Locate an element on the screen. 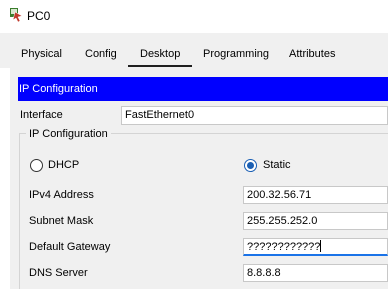 The image size is (388, 289). interface-value: FastEthernet0 is located at coordinates (254, 115).